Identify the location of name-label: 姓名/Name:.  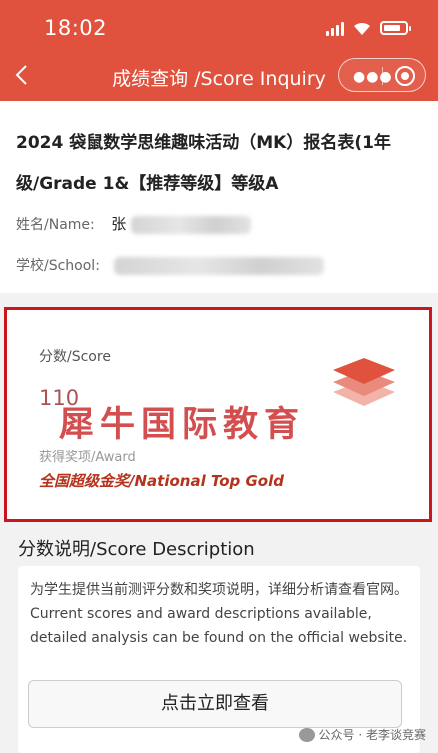
(55, 225).